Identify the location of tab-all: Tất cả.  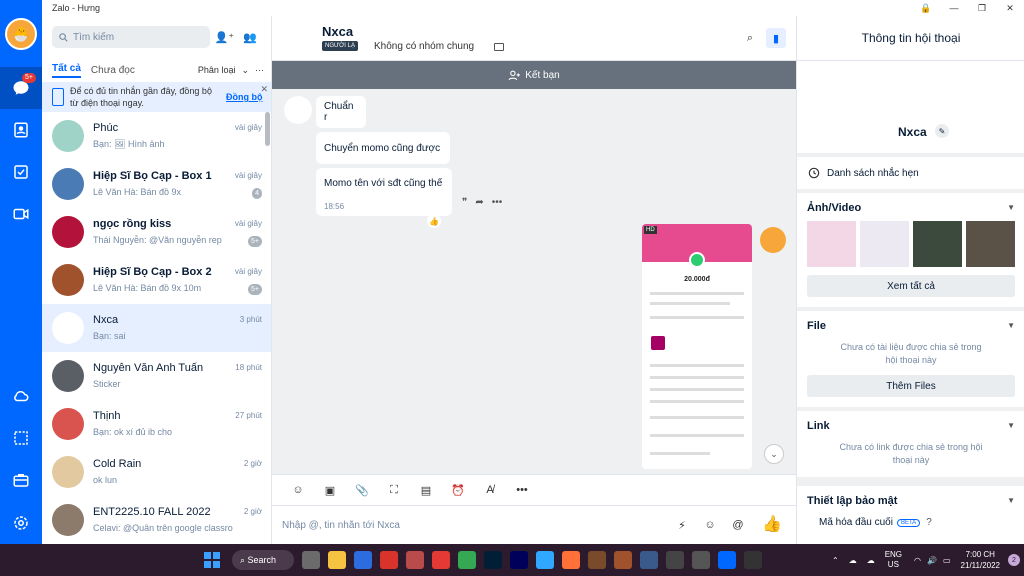
(66, 70).